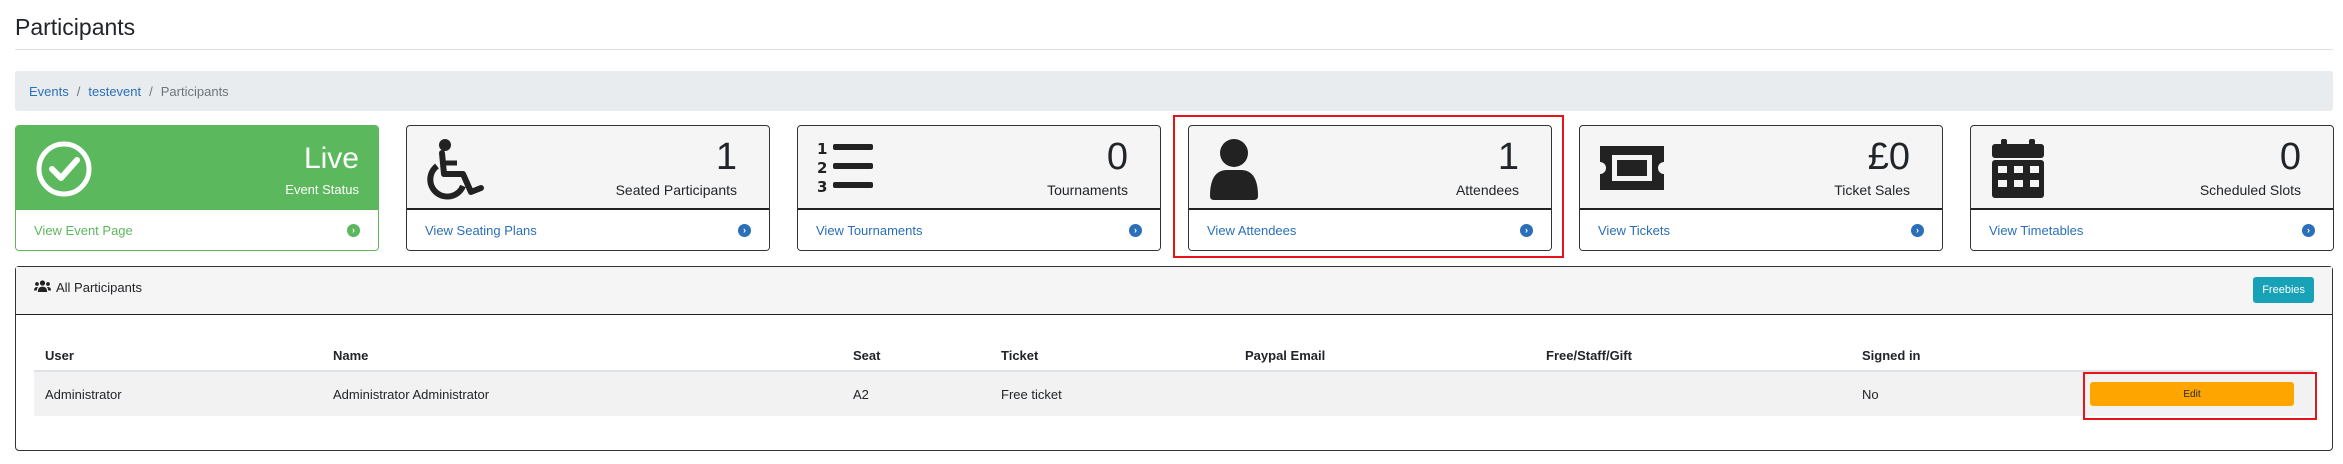 The width and height of the screenshot is (2343, 464). Describe the element at coordinates (1872, 190) in the screenshot. I see `ticket-sales-label: Ticket Sales` at that location.